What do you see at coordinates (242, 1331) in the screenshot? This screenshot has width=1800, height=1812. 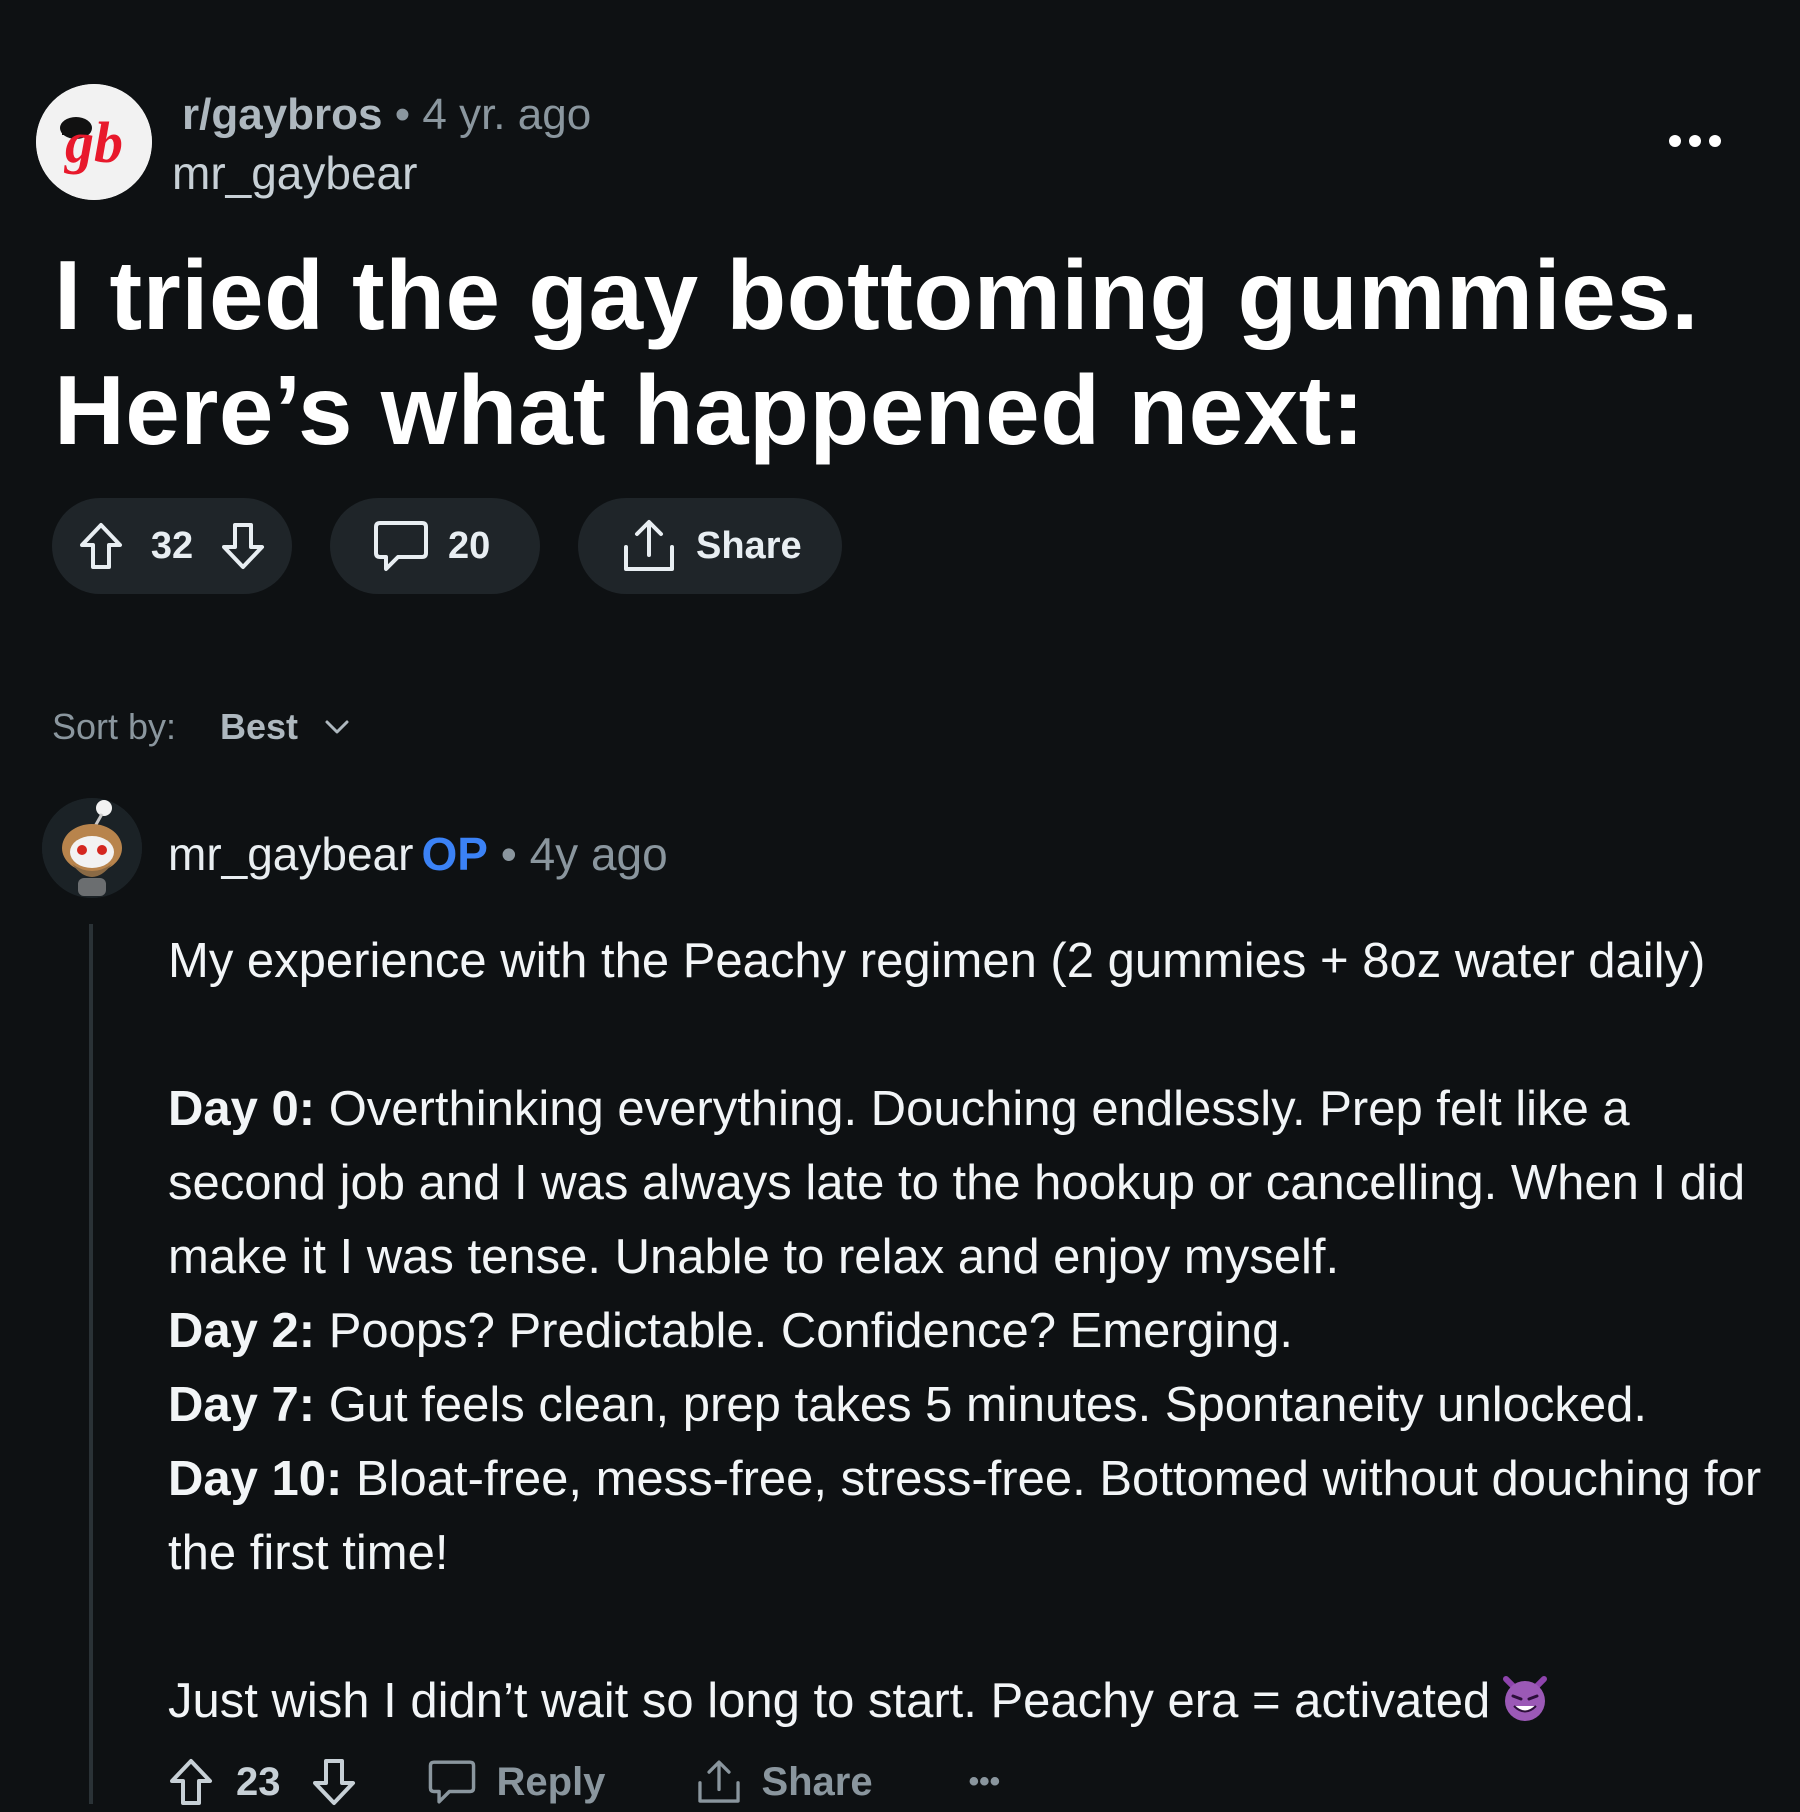 I see `day-2-label: Day 2:` at bounding box center [242, 1331].